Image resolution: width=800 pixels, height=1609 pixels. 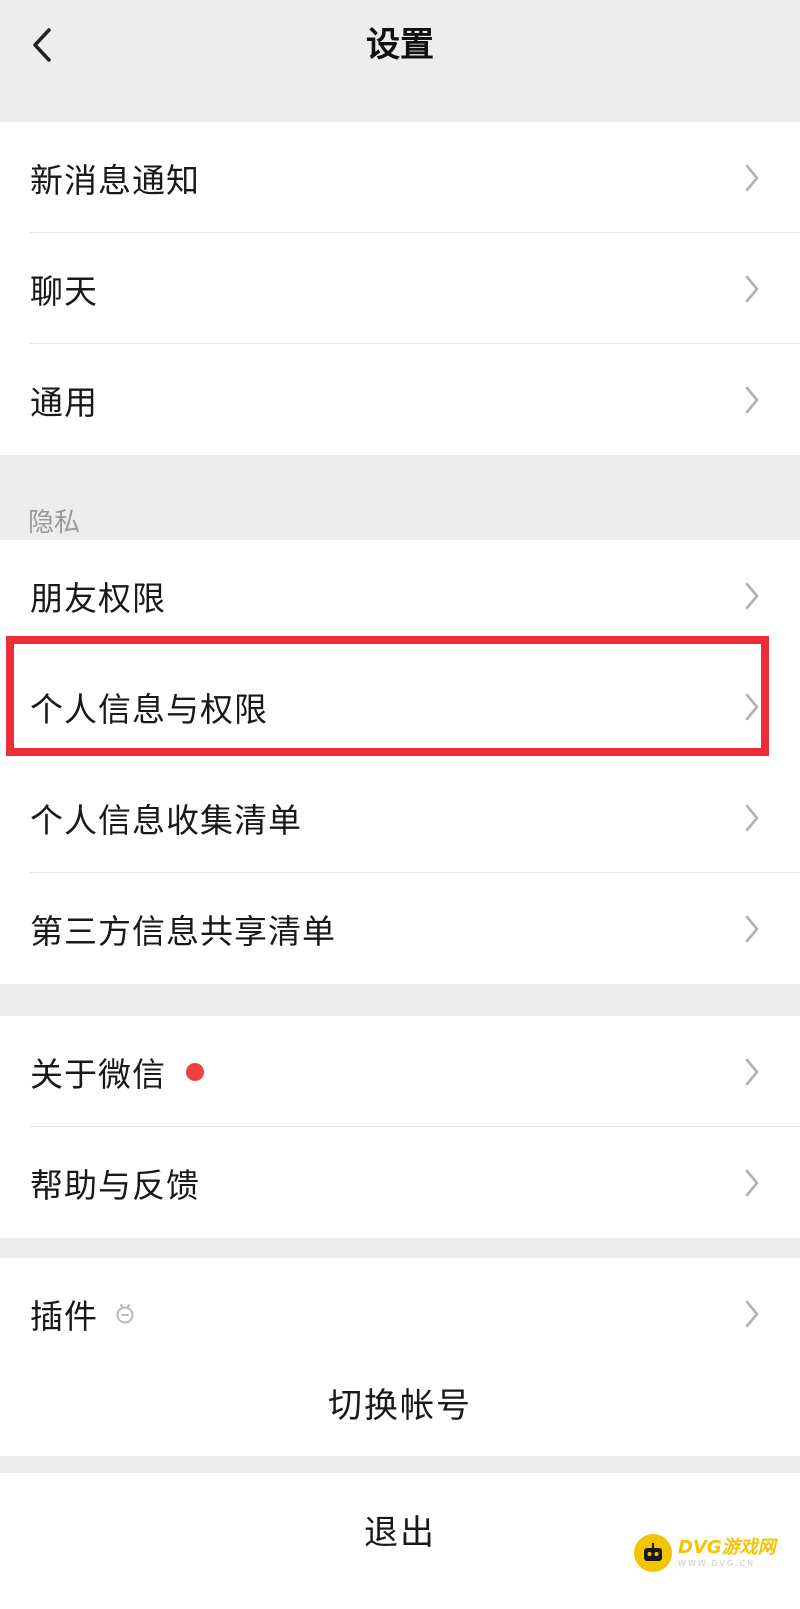 I want to click on settings-item-third-party-sharing: 第三方信息共享清单, so click(x=400, y=928).